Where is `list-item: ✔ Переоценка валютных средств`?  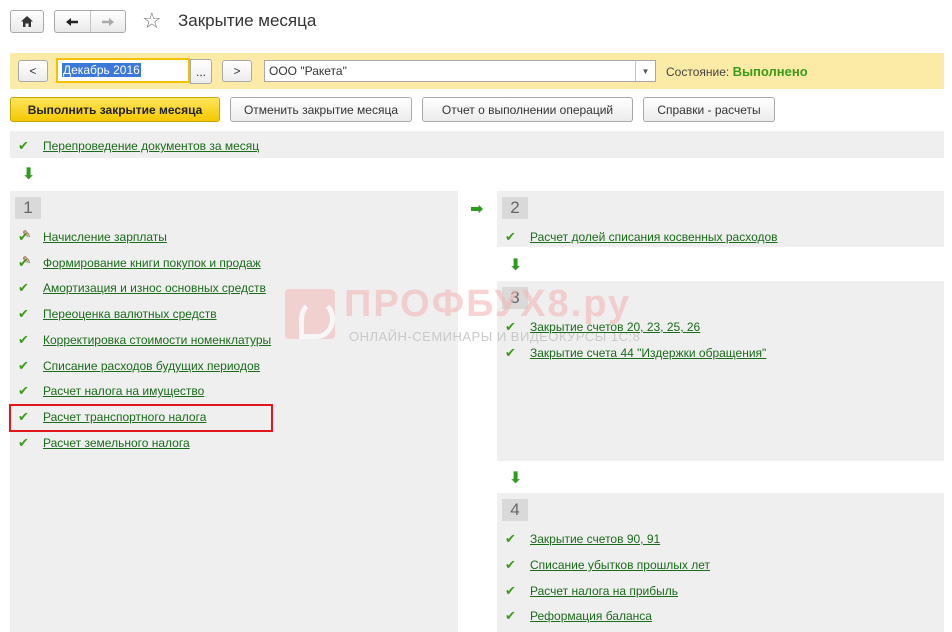
list-item: ✔ Переоценка валютных средств is located at coordinates (117, 314).